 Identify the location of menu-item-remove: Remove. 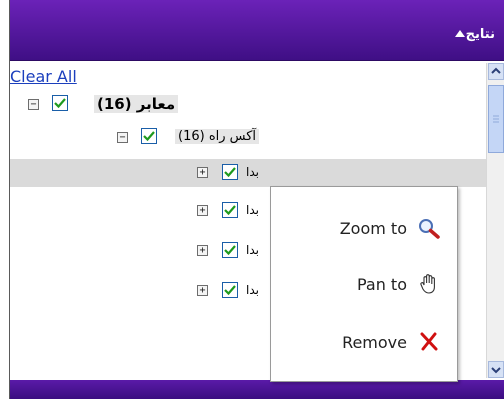
(364, 343).